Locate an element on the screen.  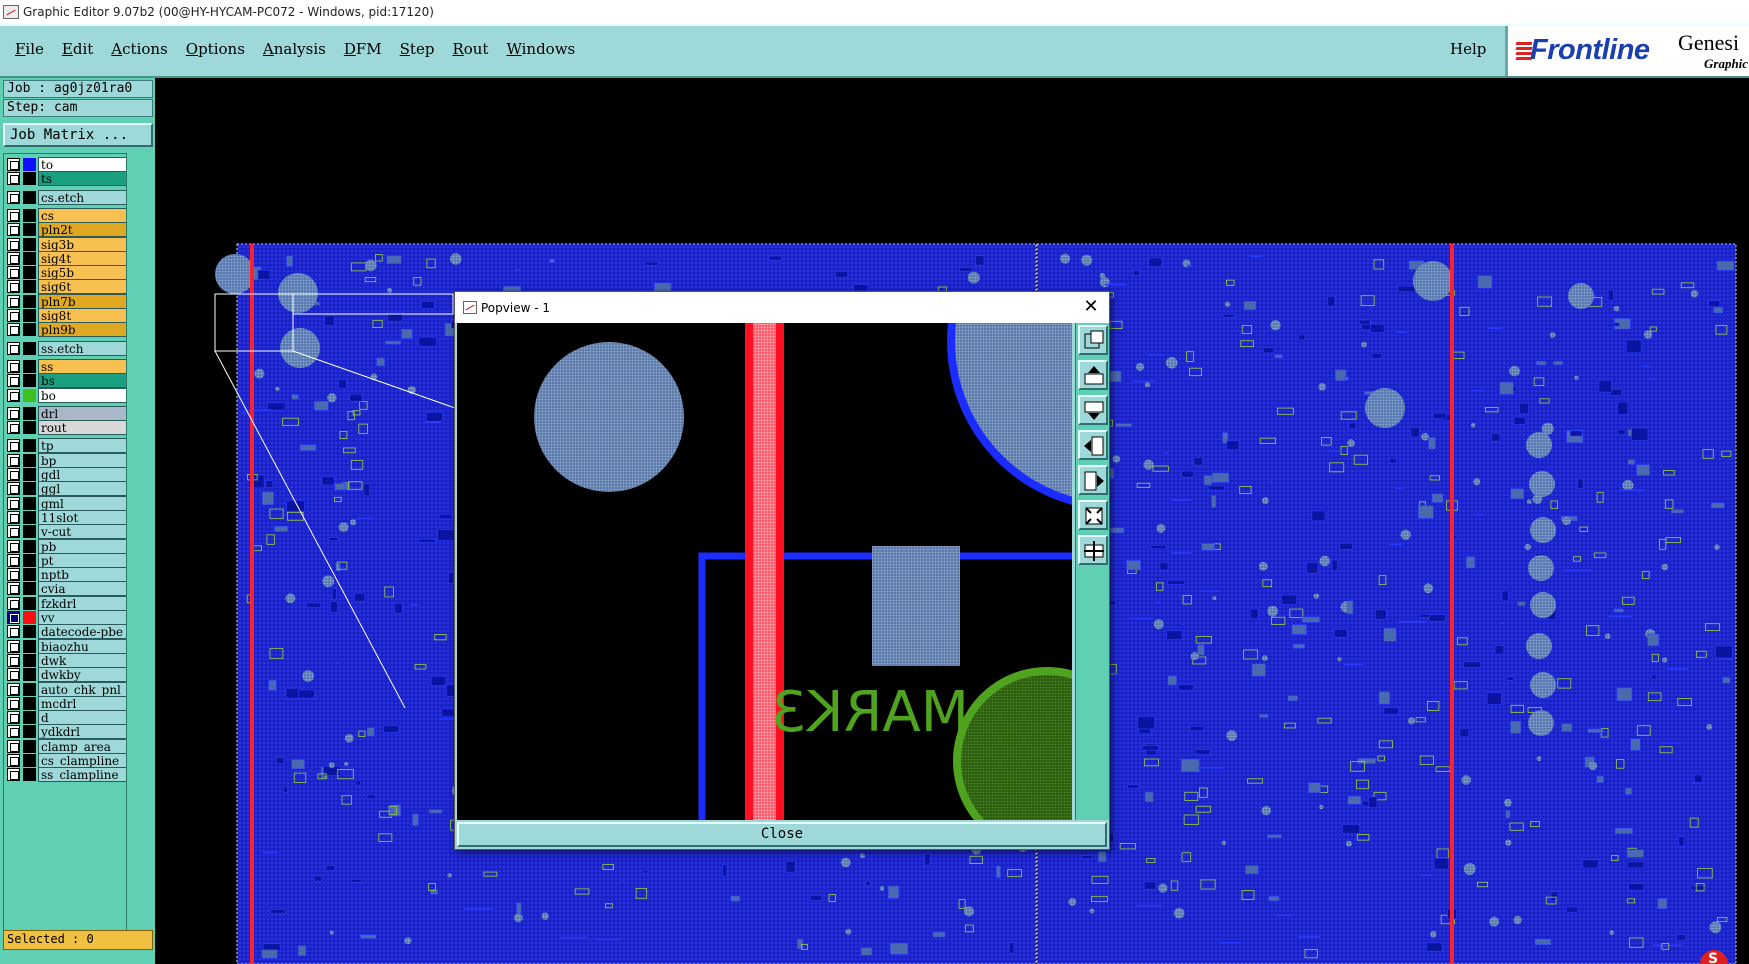
menu-file: File is located at coordinates (29, 49).